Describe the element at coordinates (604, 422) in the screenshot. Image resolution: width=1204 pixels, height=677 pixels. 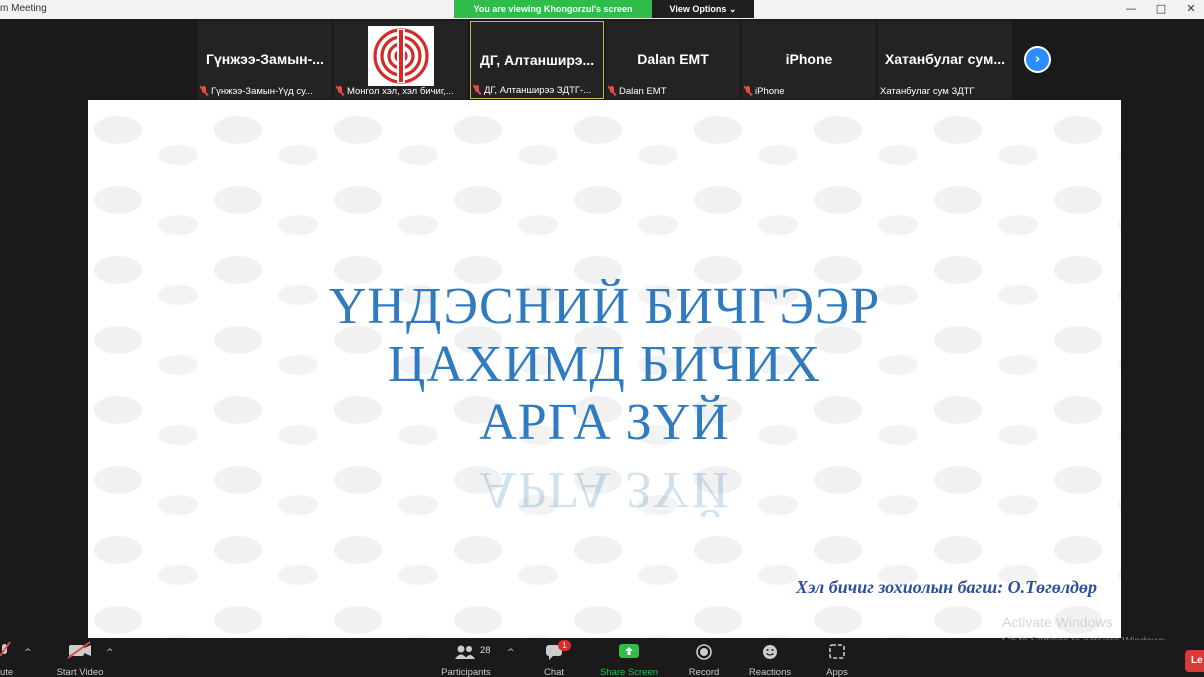
I see `slide-title-line: АРГА ЗҮЙ` at that location.